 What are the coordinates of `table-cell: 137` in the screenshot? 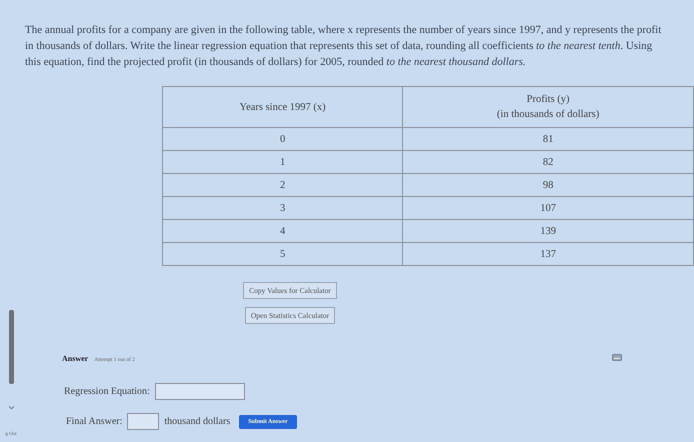 It's located at (548, 254).